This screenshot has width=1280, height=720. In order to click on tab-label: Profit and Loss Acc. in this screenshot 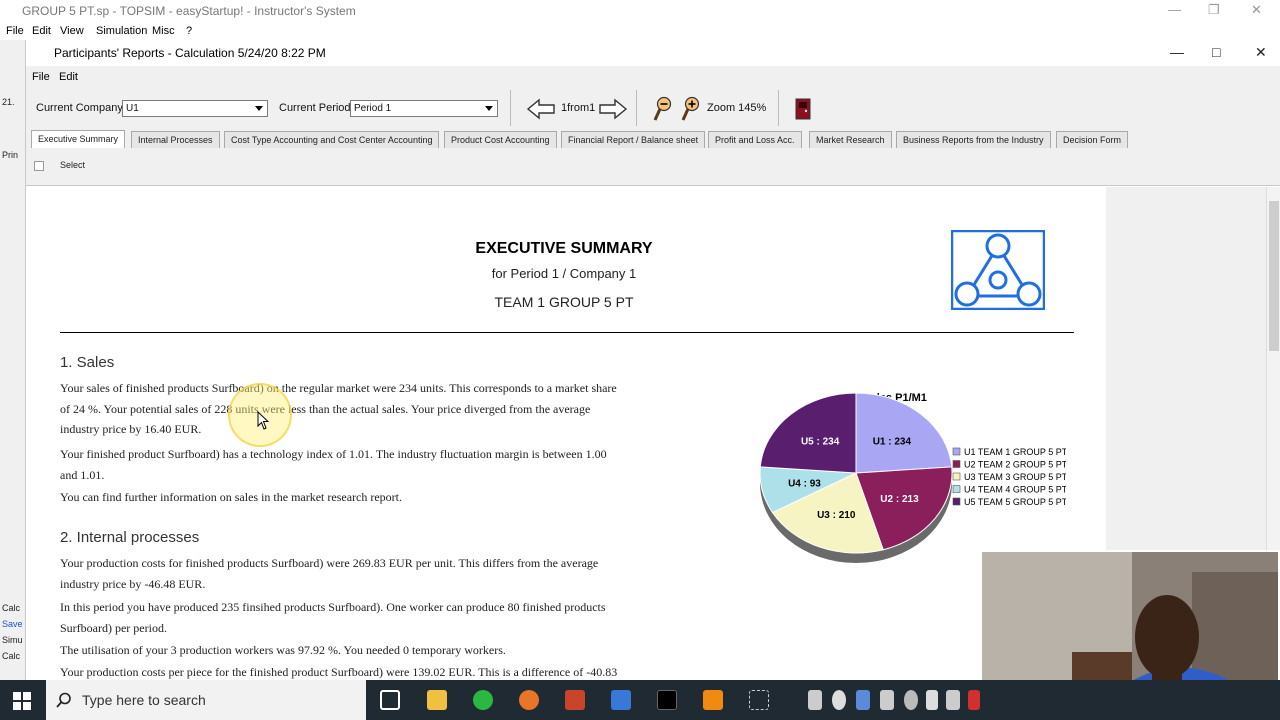, I will do `click(755, 140)`.